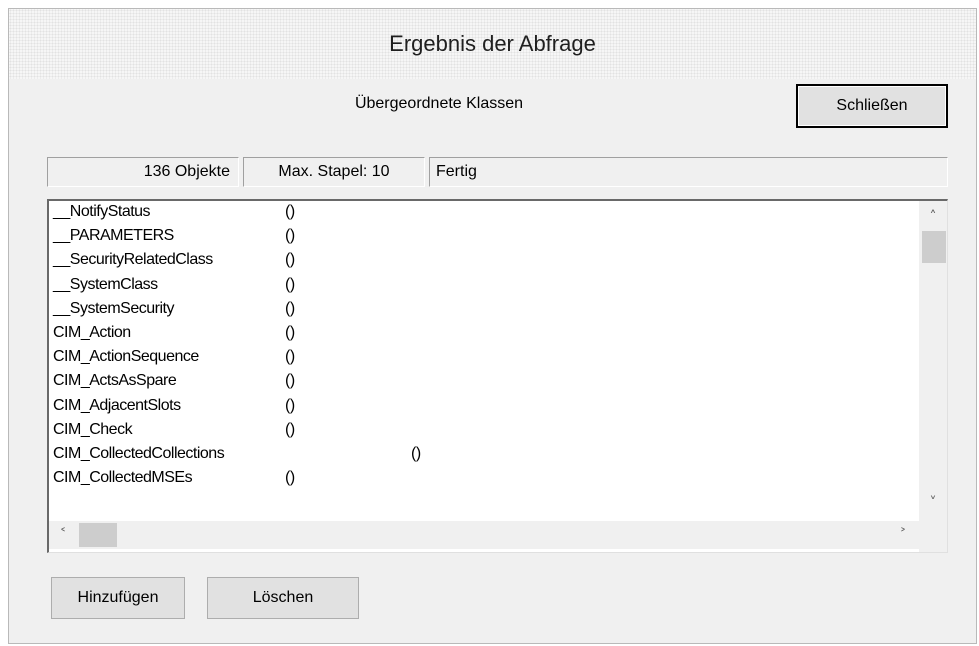  What do you see at coordinates (903, 535) in the screenshot?
I see `scroll-right-icon: ˃` at bounding box center [903, 535].